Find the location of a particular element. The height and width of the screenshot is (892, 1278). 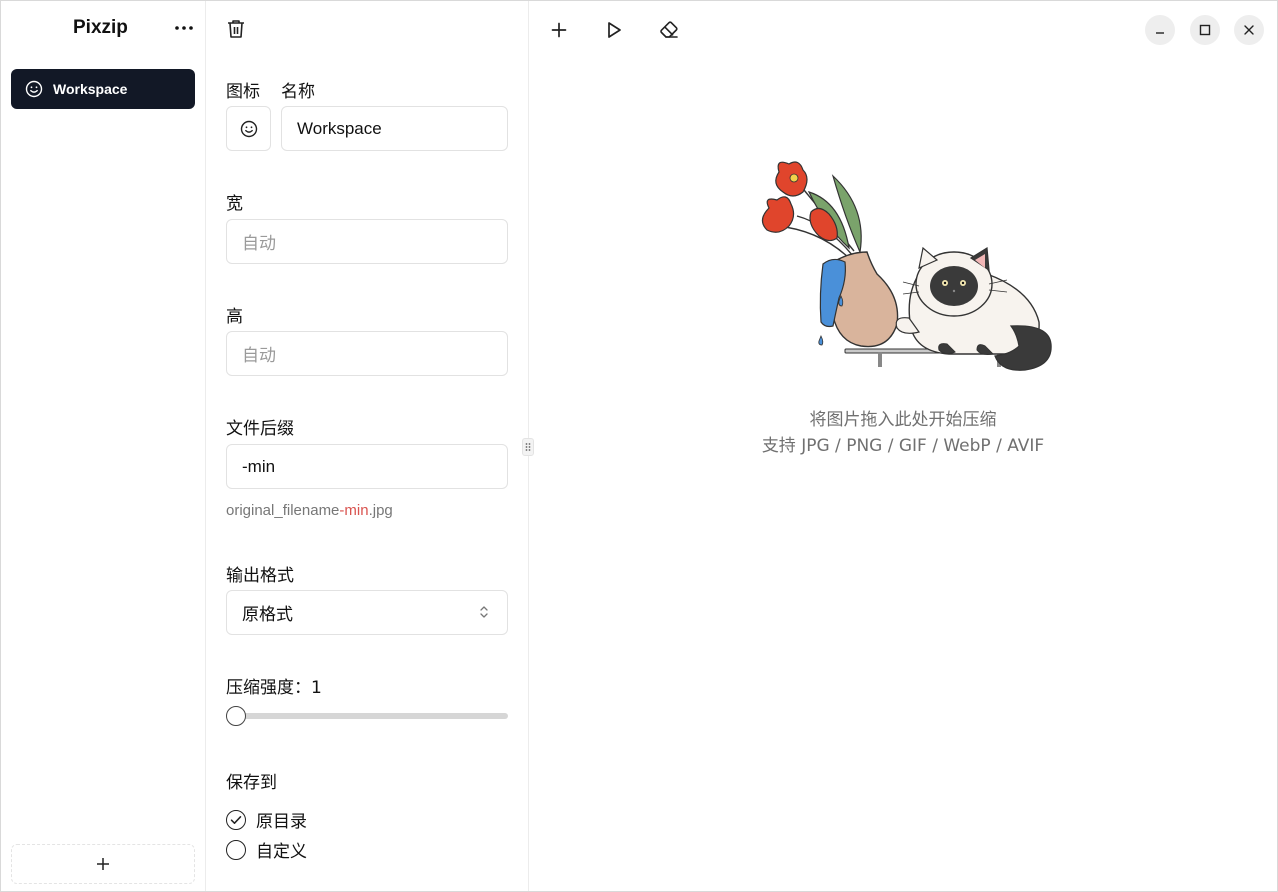

height-input: 自动 is located at coordinates (367, 353).